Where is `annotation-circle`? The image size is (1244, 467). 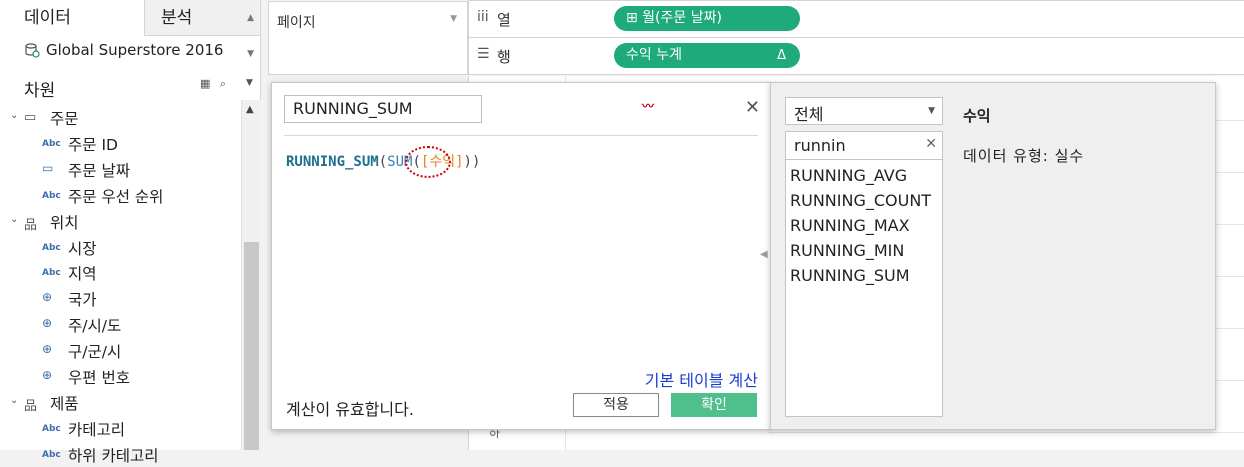
annotation-circle is located at coordinates (428, 162).